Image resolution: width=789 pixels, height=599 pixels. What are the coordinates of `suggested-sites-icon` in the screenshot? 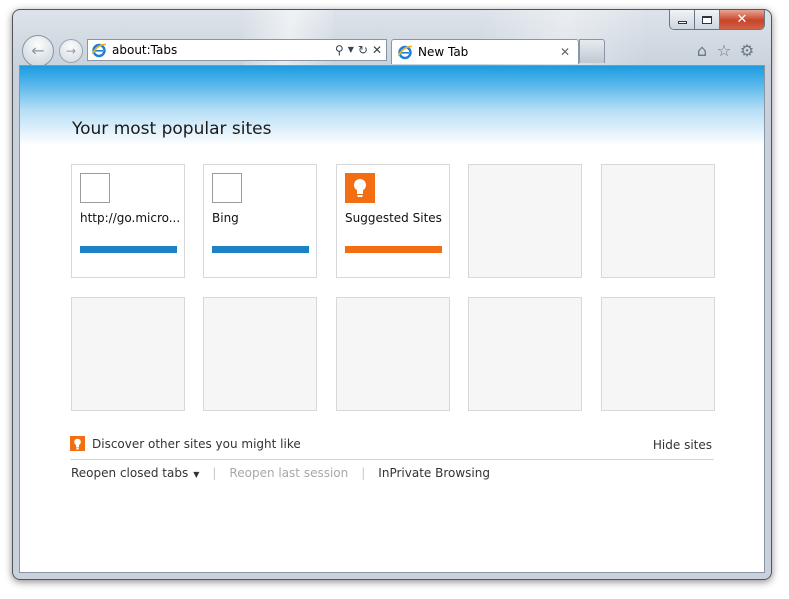 It's located at (360, 188).